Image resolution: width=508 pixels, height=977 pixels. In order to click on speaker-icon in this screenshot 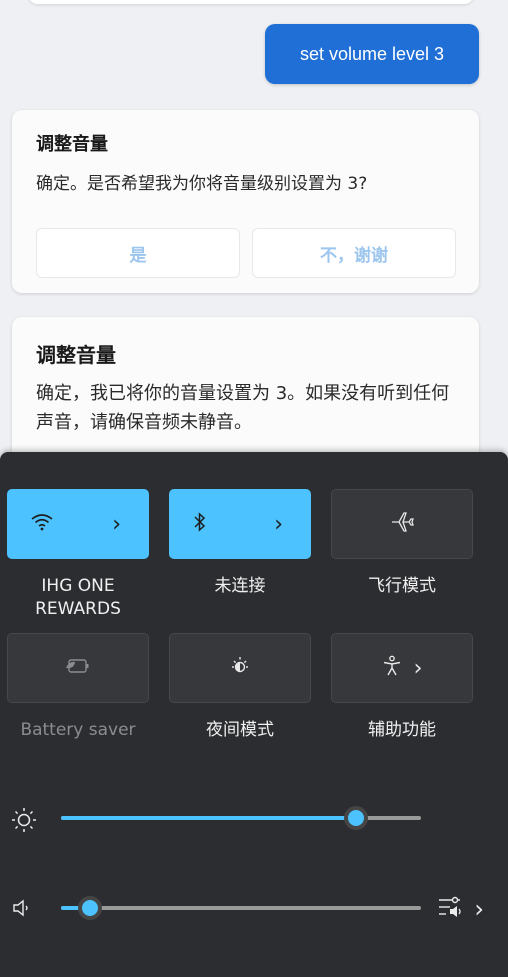, I will do `click(22, 911)`.